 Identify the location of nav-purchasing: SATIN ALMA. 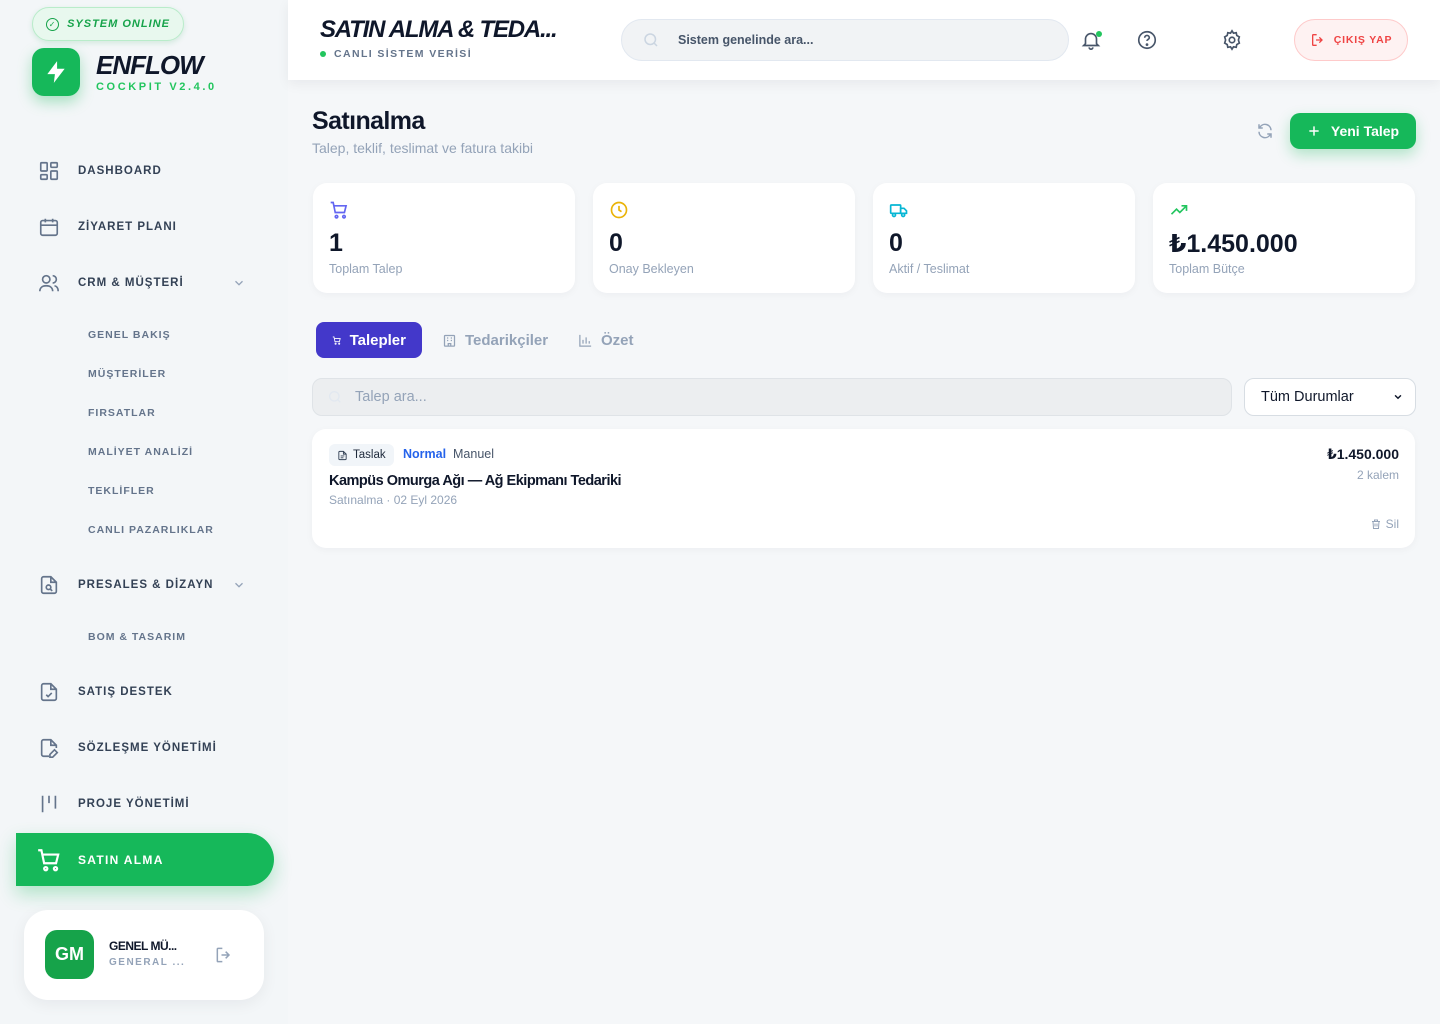
(145, 859).